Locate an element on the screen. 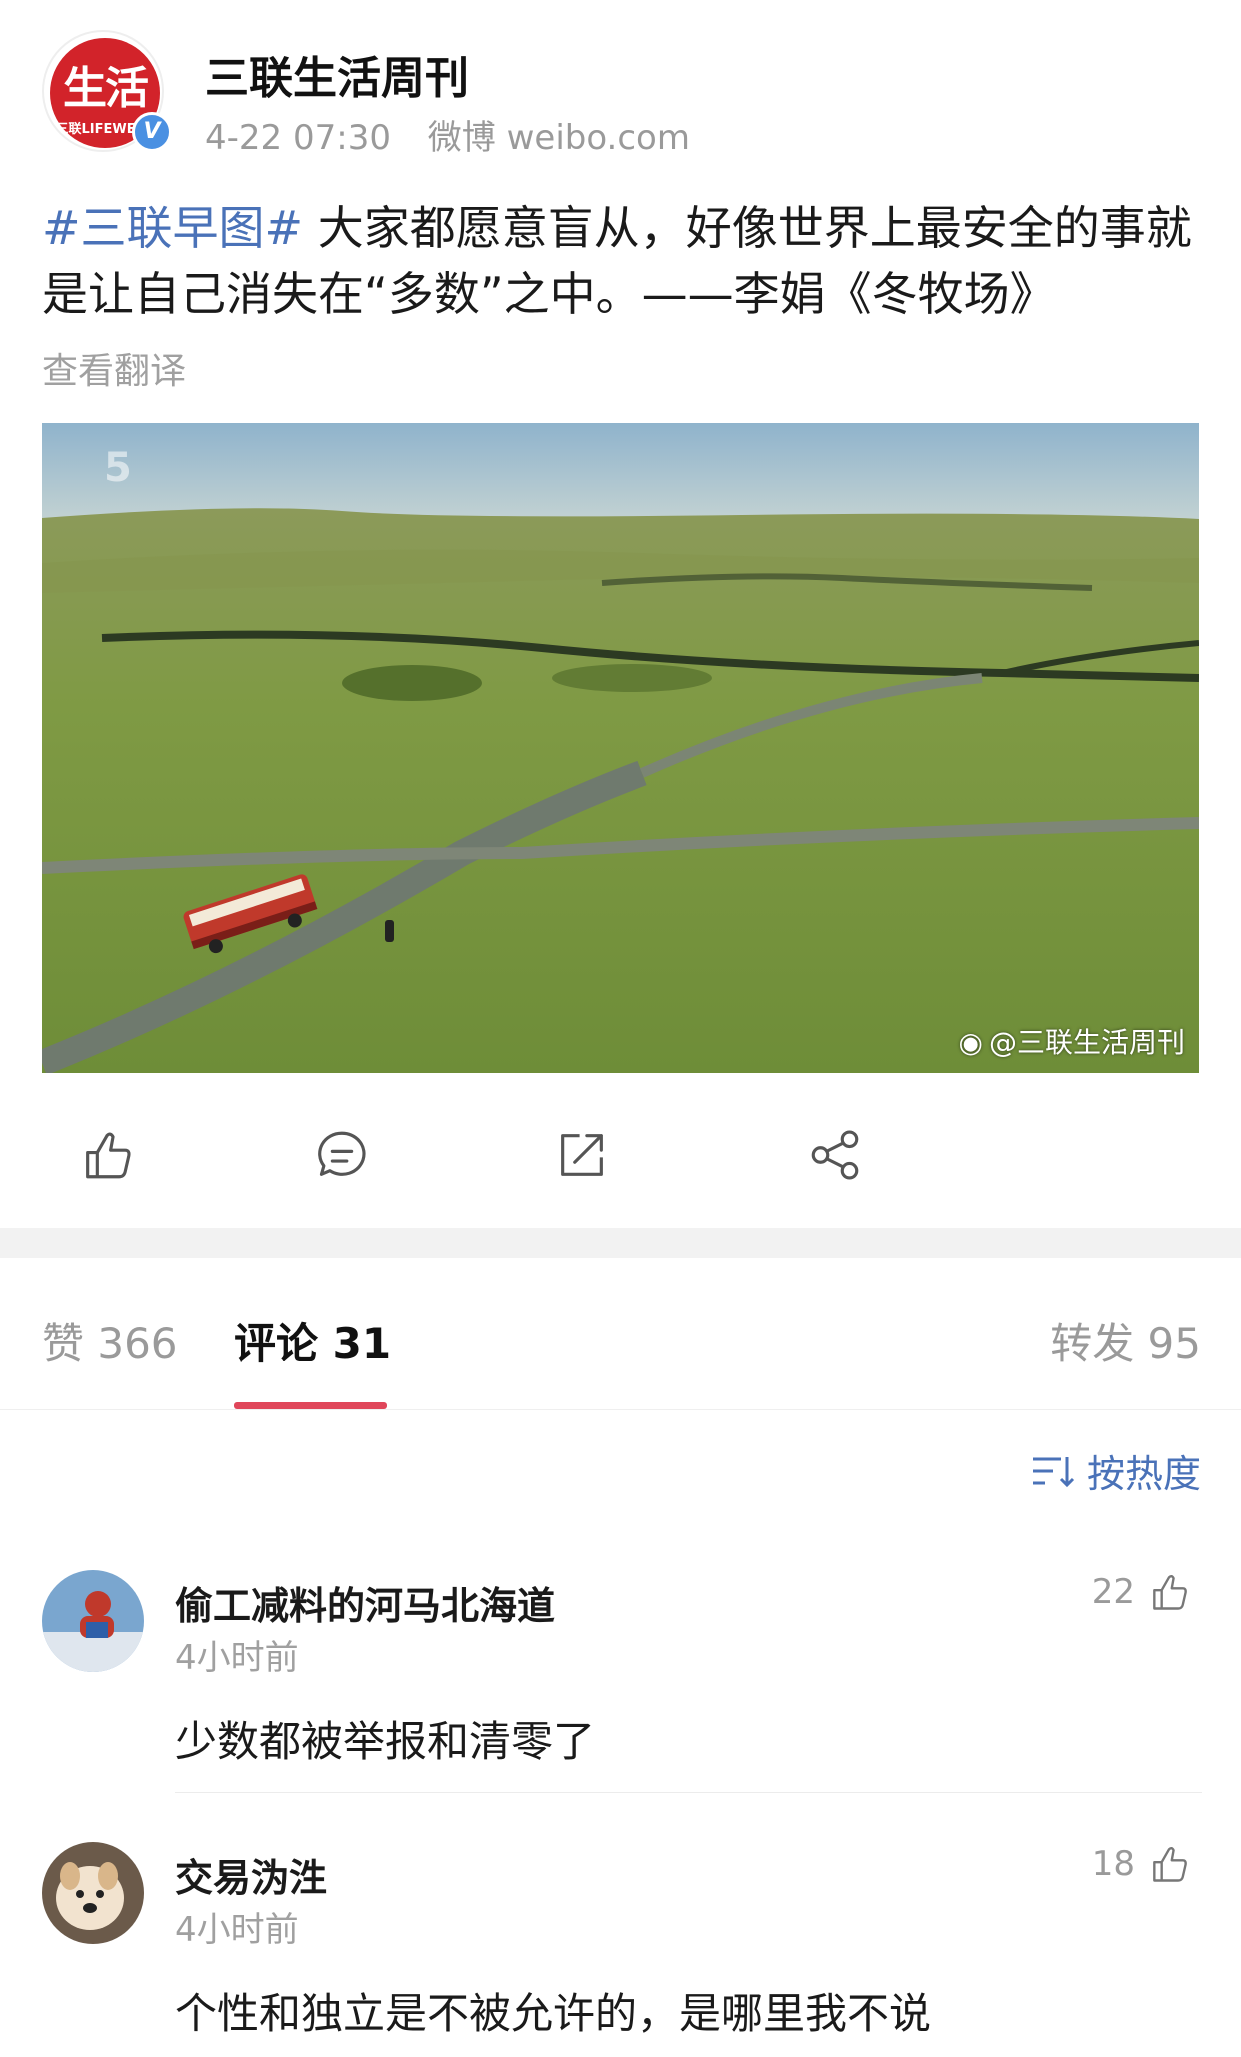 This screenshot has width=1241, height=2057. post-action-bar is located at coordinates (620, 1155).